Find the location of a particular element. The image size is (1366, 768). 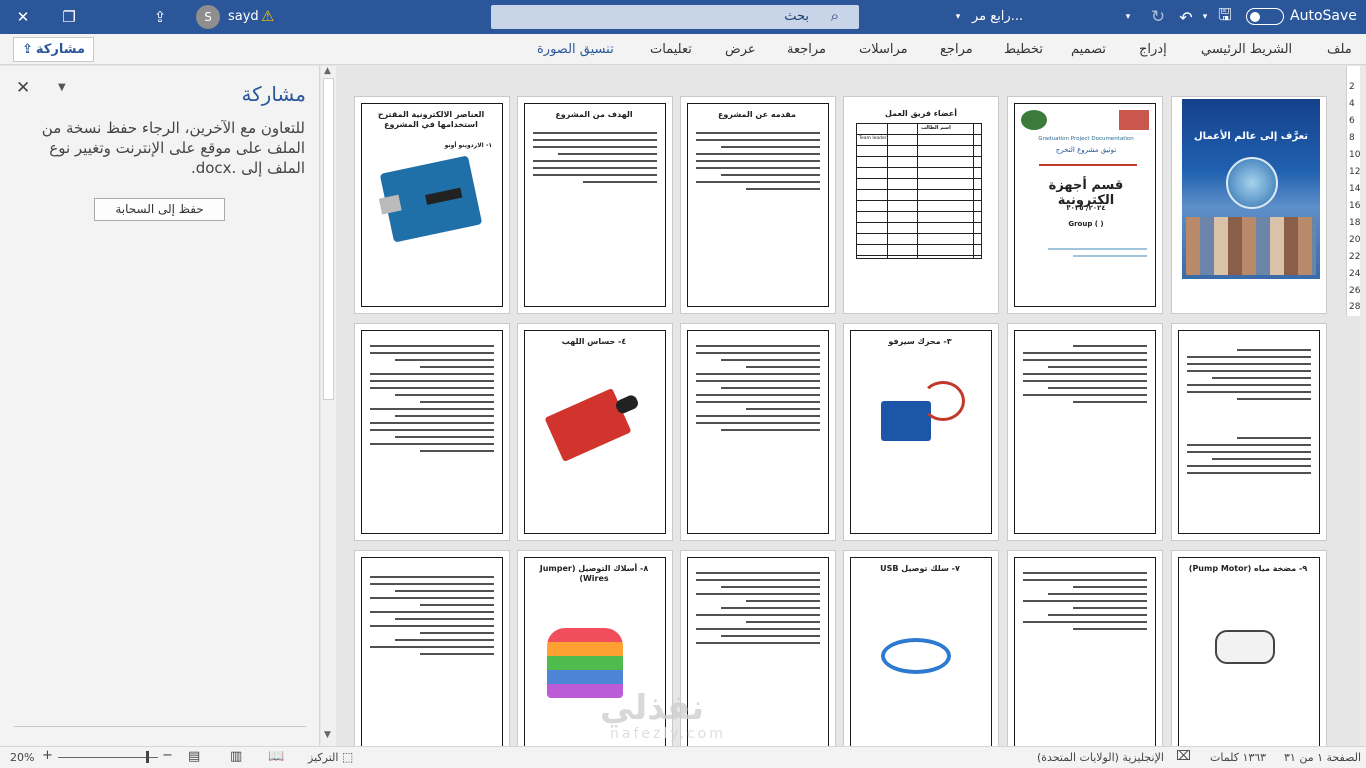

servo-wire is located at coordinates (943, 401).